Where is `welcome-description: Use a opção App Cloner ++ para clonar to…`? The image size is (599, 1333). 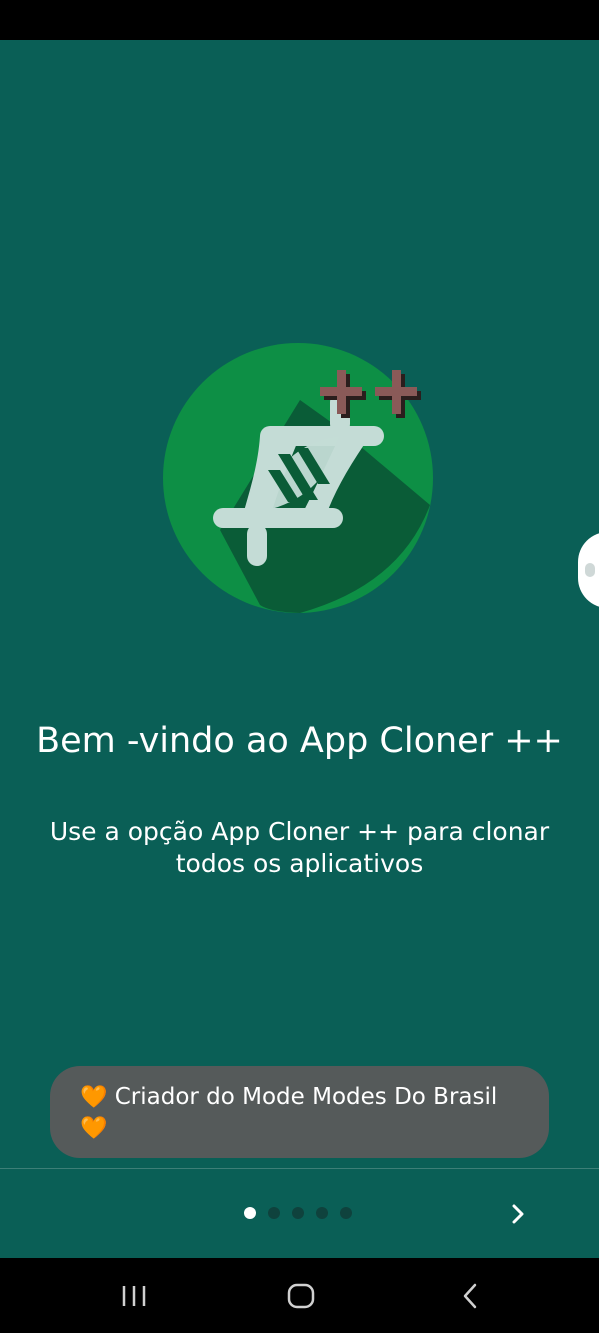
welcome-description: Use a opção App Cloner ++ para clonar to… is located at coordinates (299, 847).